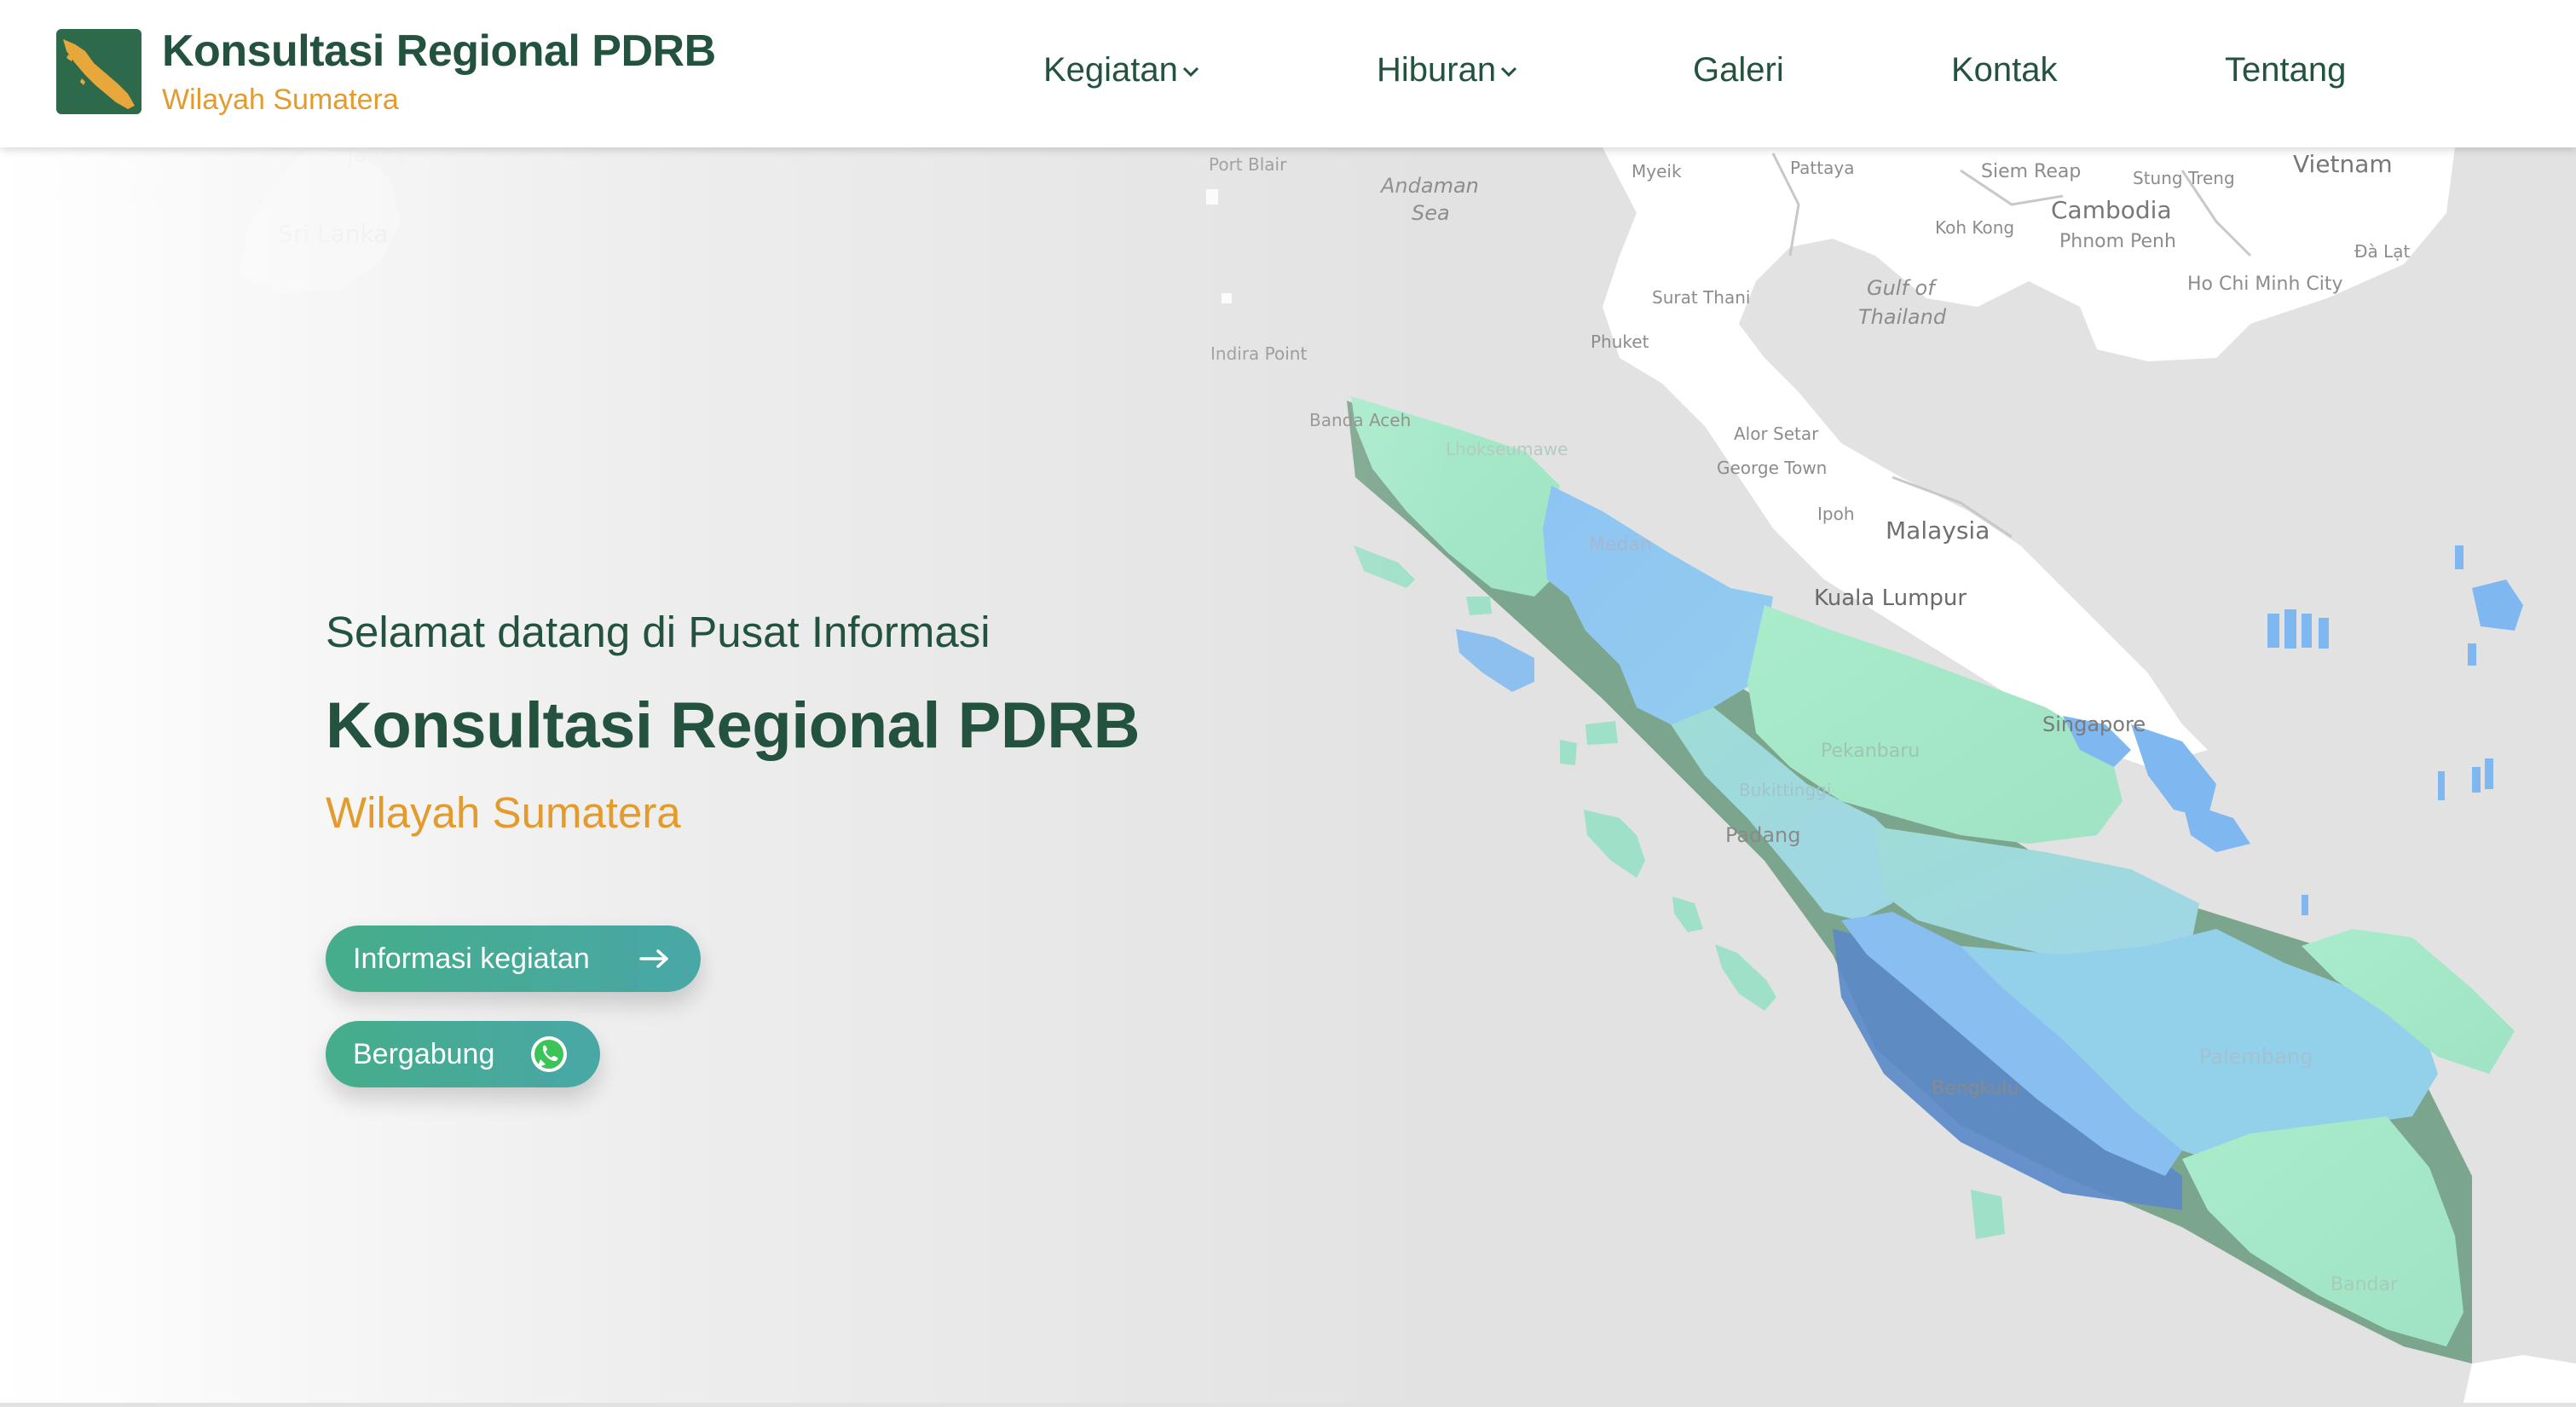 Image resolution: width=2576 pixels, height=1407 pixels. Describe the element at coordinates (1437, 70) in the screenshot. I see `nav-label: Hiburan` at that location.